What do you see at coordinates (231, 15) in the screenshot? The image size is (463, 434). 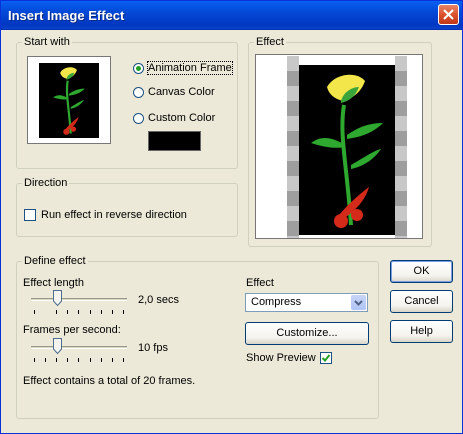 I see `title-bar: Insert Image Effect` at bounding box center [231, 15].